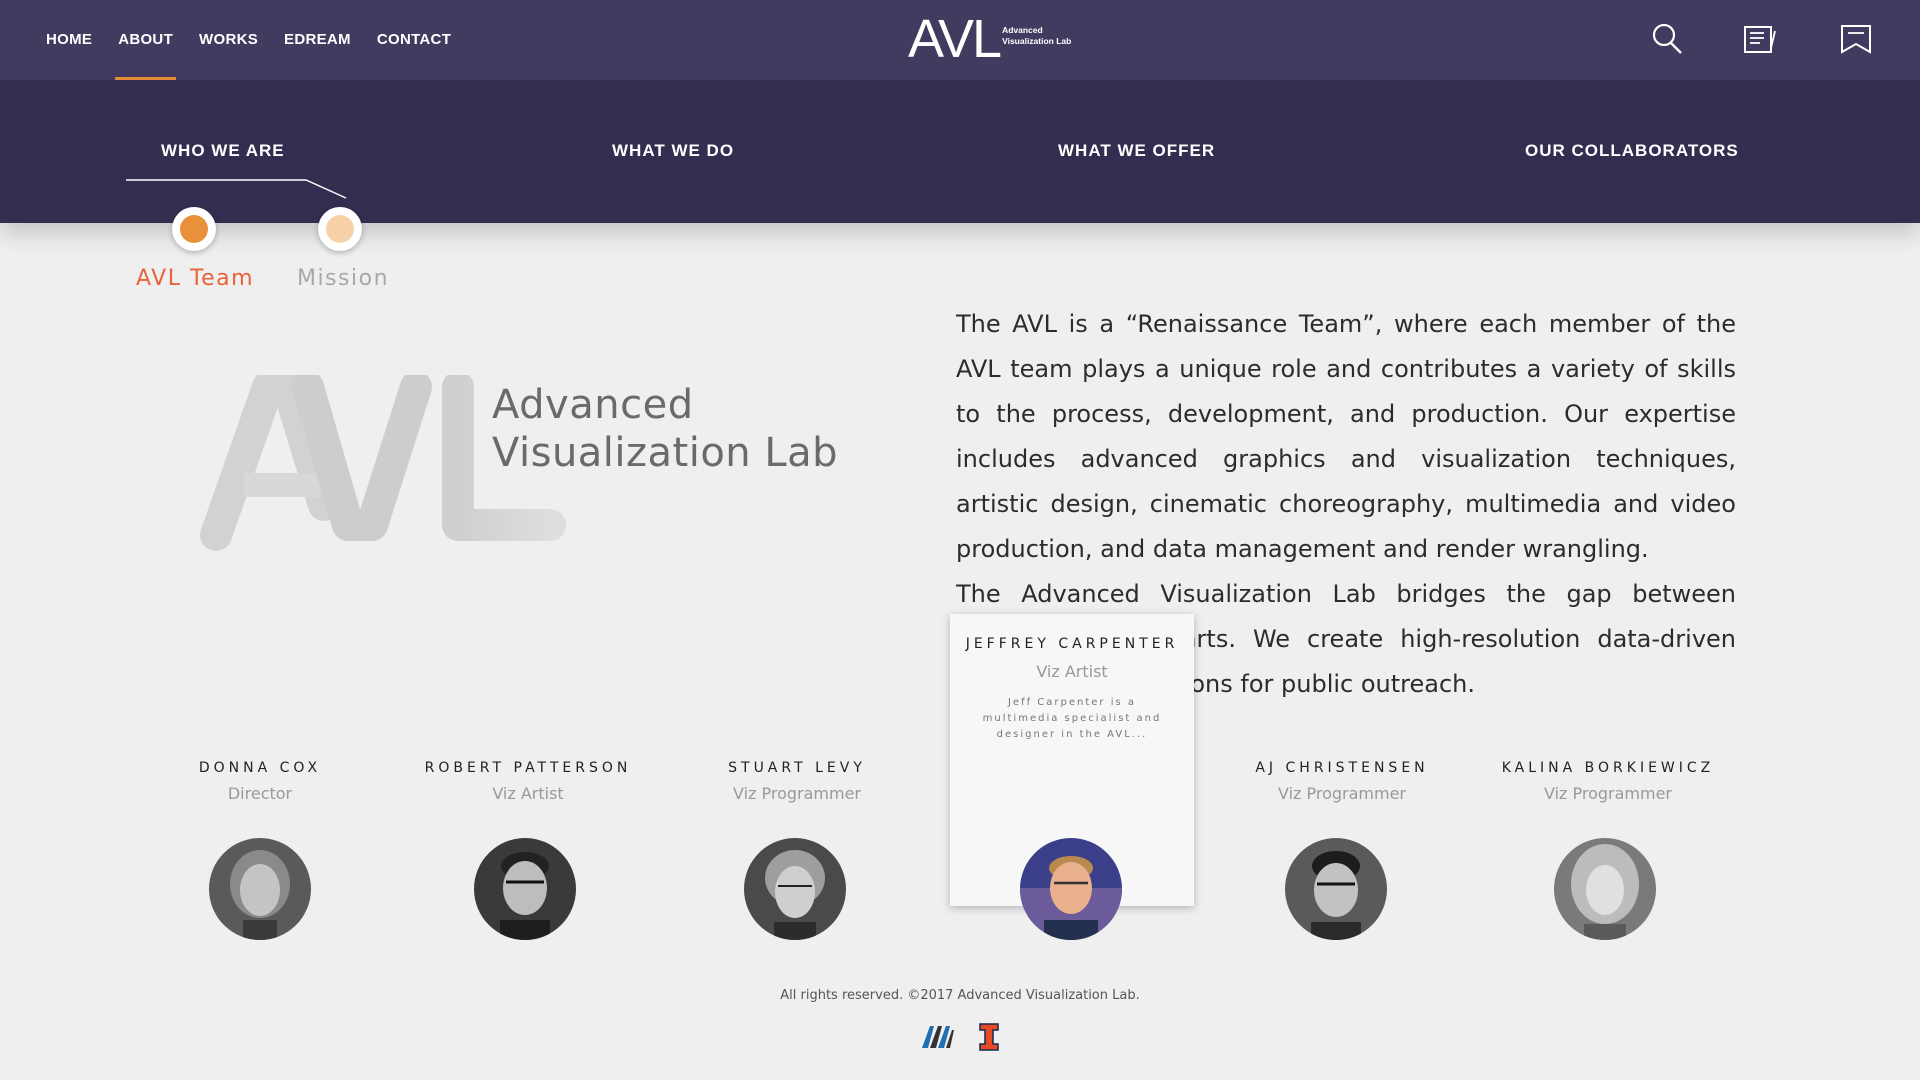 This screenshot has width=1920, height=1080. I want to click on team-member-card: ROBERT PATTERSON Viz Artist, so click(528, 781).